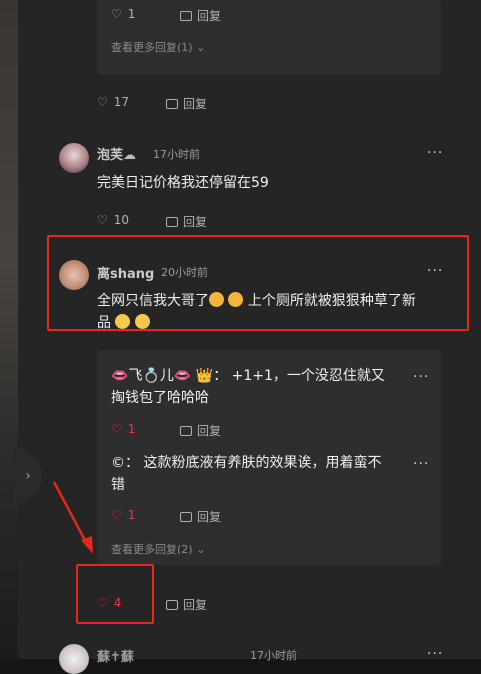  Describe the element at coordinates (121, 220) in the screenshot. I see `like-count: 10` at that location.